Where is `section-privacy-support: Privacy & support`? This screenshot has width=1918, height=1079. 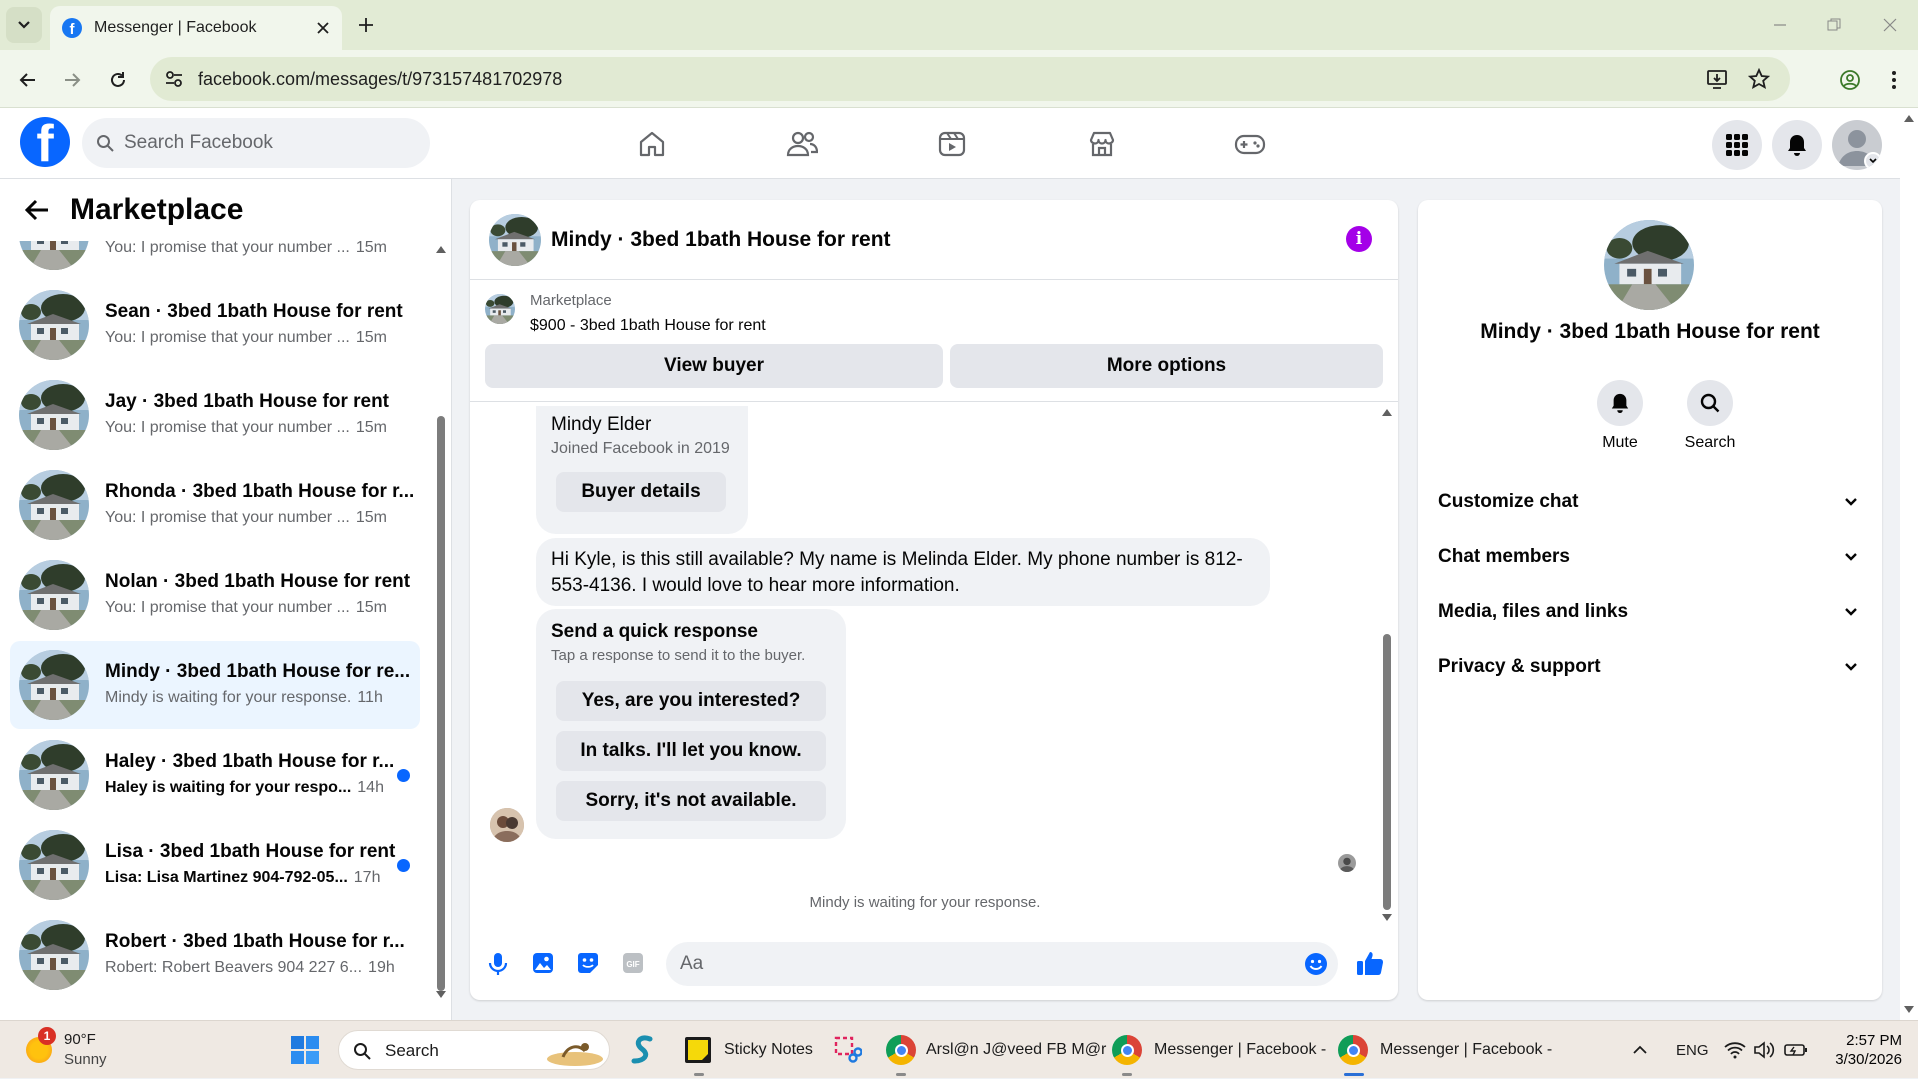 section-privacy-support: Privacy & support is located at coordinates (1648, 667).